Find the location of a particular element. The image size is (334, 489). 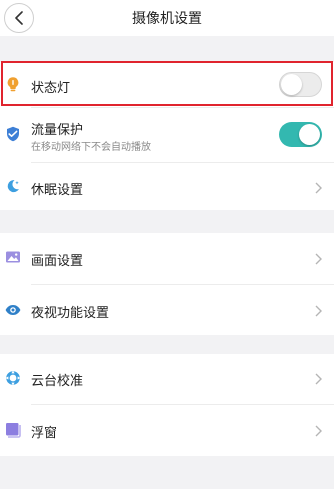

status-light-label: 状态灯 is located at coordinates (51, 88).